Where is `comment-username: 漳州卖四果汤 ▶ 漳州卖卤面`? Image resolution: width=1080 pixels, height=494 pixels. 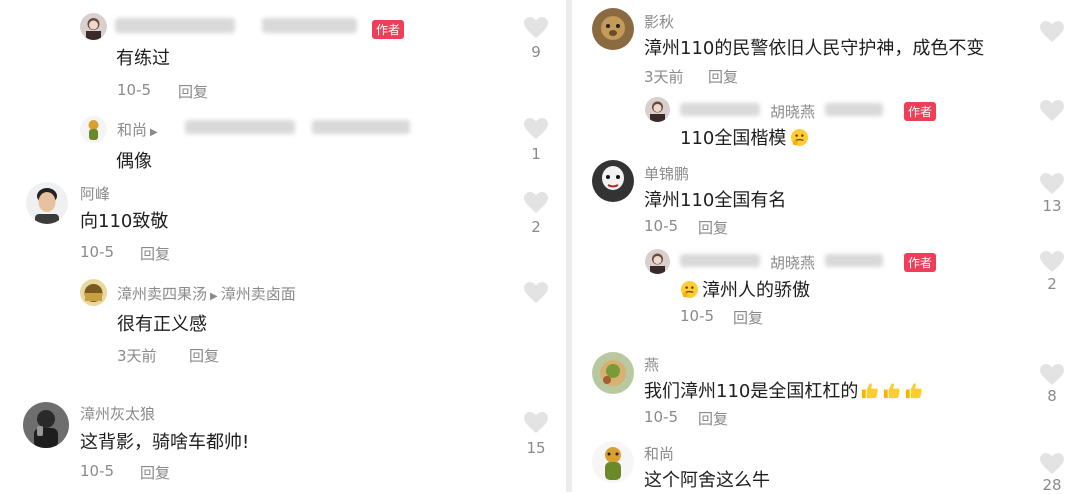 comment-username: 漳州卖四果汤 ▶ 漳州卖卤面 is located at coordinates (206, 294).